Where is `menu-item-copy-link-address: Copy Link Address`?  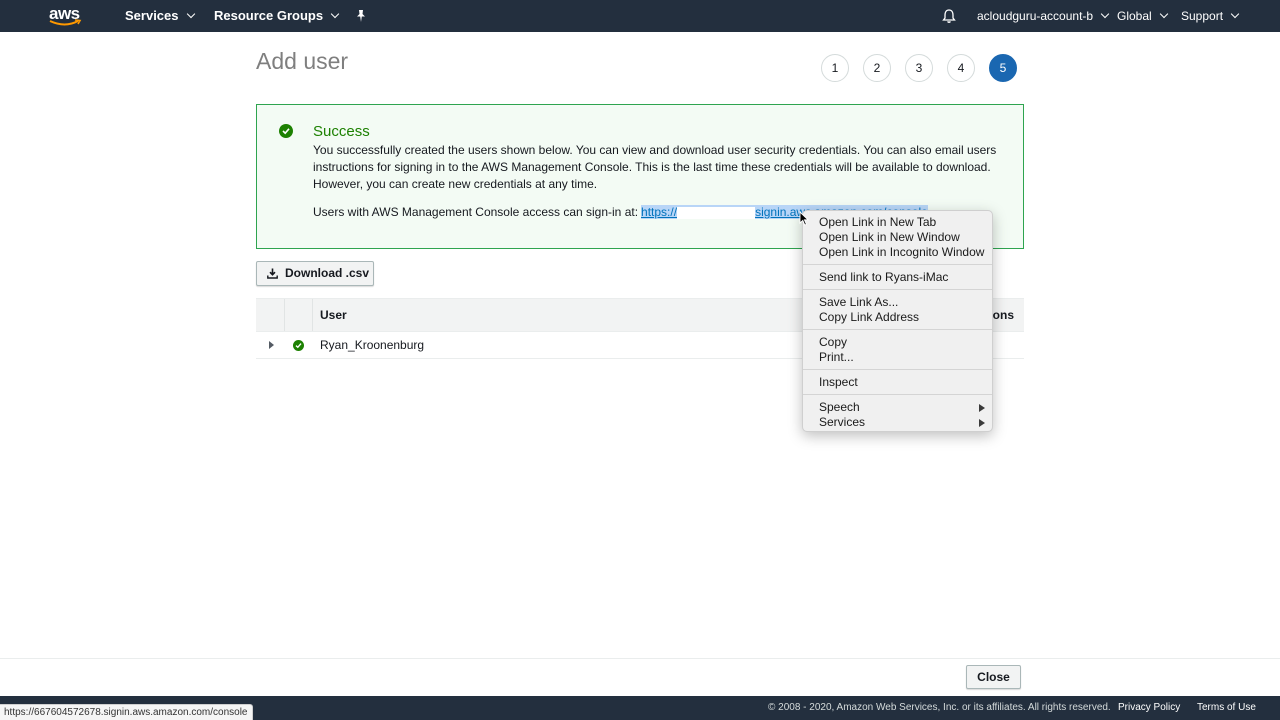
menu-item-copy-link-address: Copy Link Address is located at coordinates (904, 317).